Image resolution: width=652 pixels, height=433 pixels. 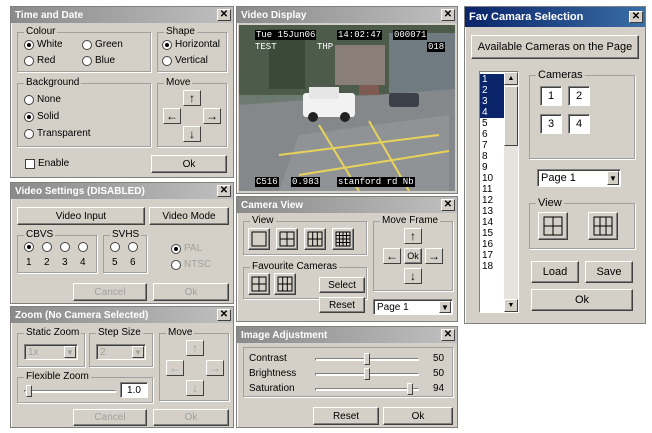 I want to click on scroll-thumb, so click(x=511, y=116).